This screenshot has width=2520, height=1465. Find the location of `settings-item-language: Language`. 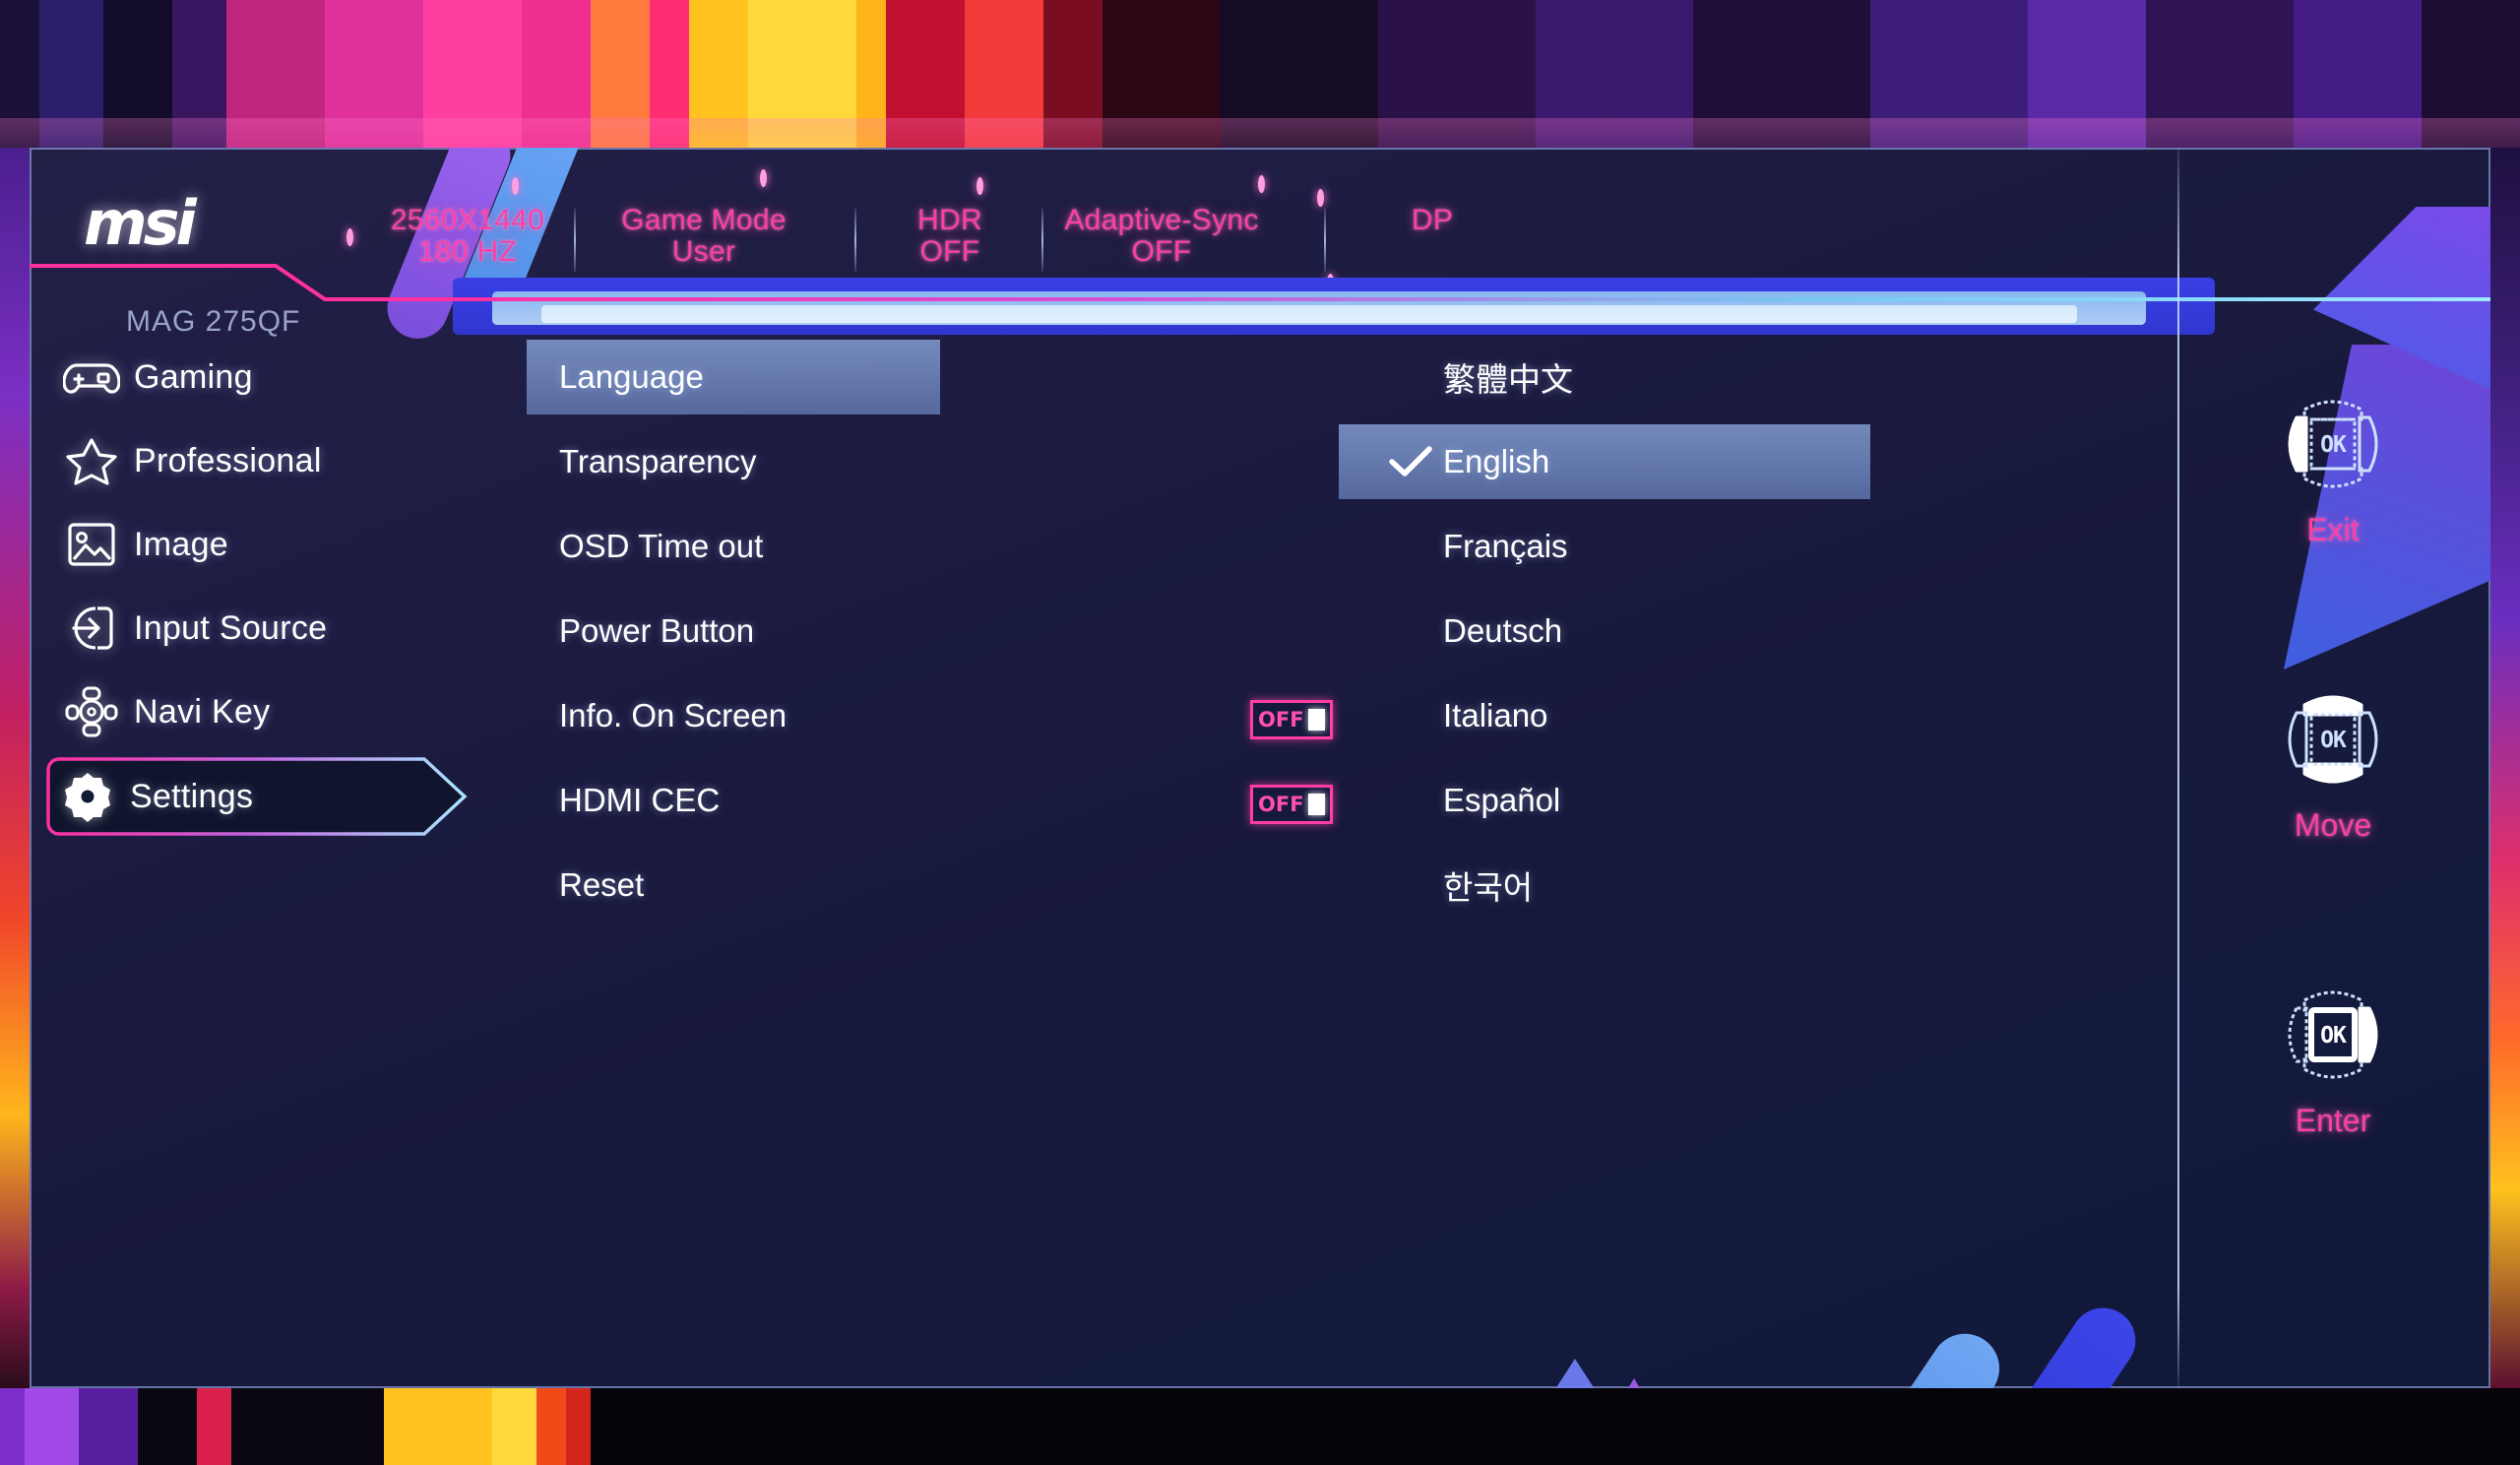

settings-item-language: Language is located at coordinates (935, 377).